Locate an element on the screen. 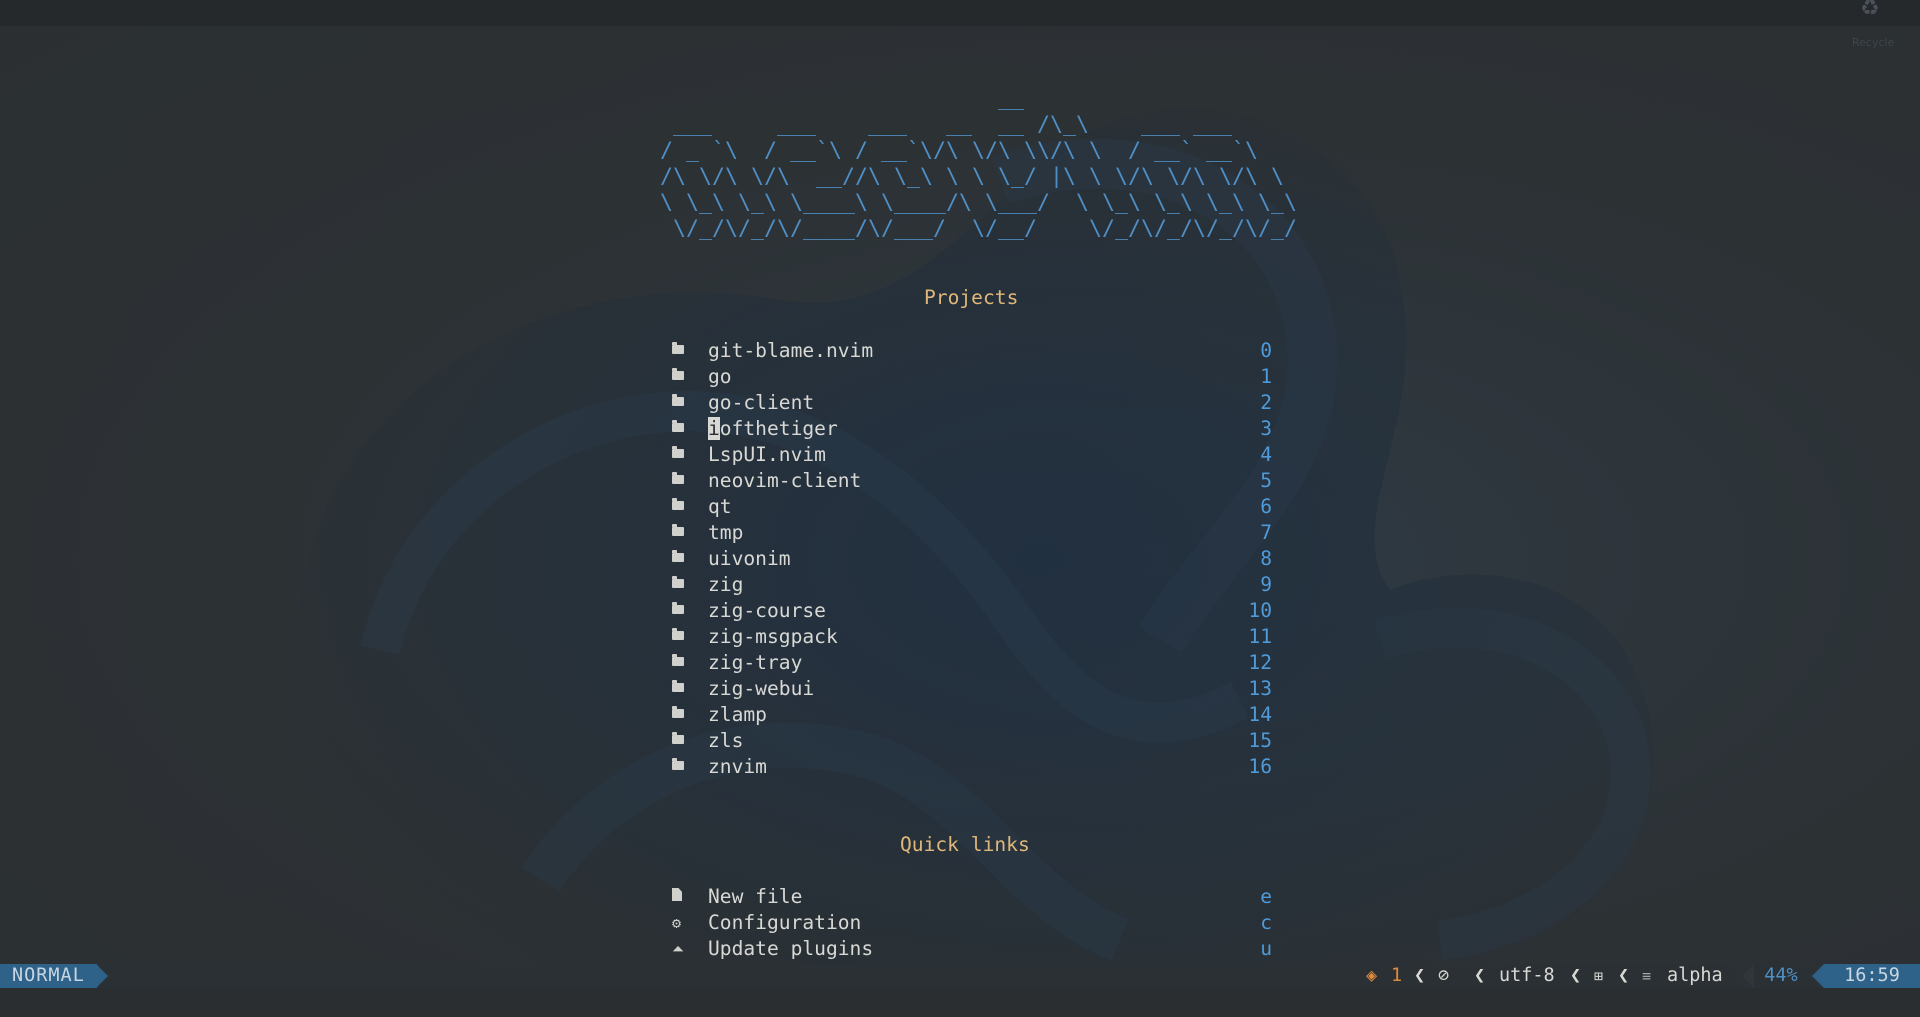  project-key: 3 is located at coordinates (1266, 428).